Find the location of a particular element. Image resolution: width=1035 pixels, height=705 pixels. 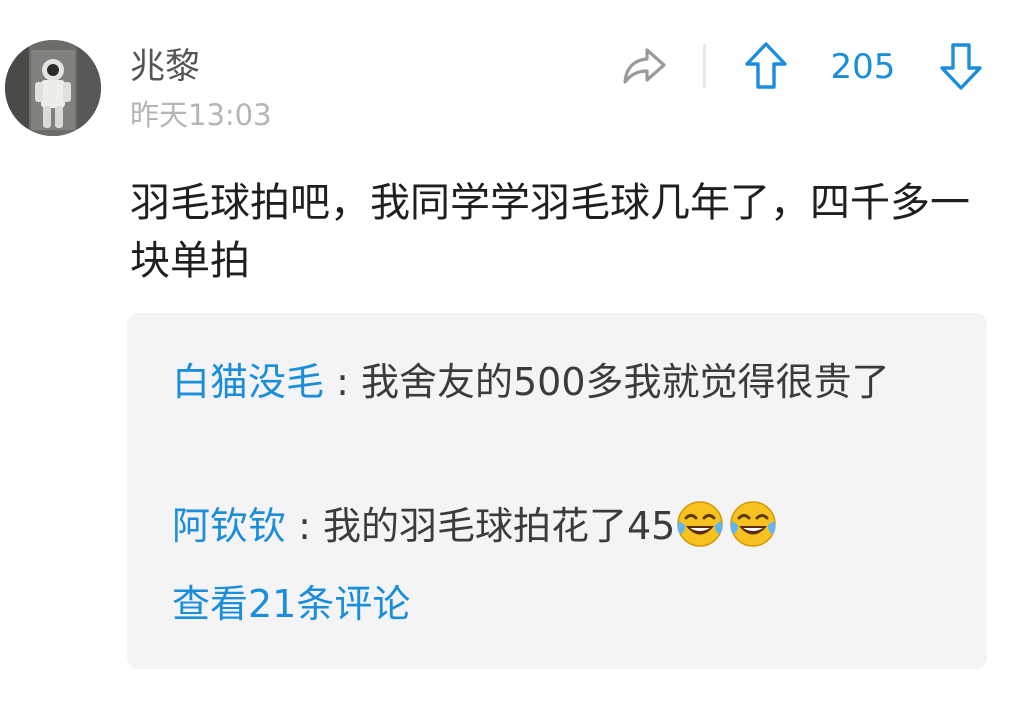

divider is located at coordinates (704, 66).